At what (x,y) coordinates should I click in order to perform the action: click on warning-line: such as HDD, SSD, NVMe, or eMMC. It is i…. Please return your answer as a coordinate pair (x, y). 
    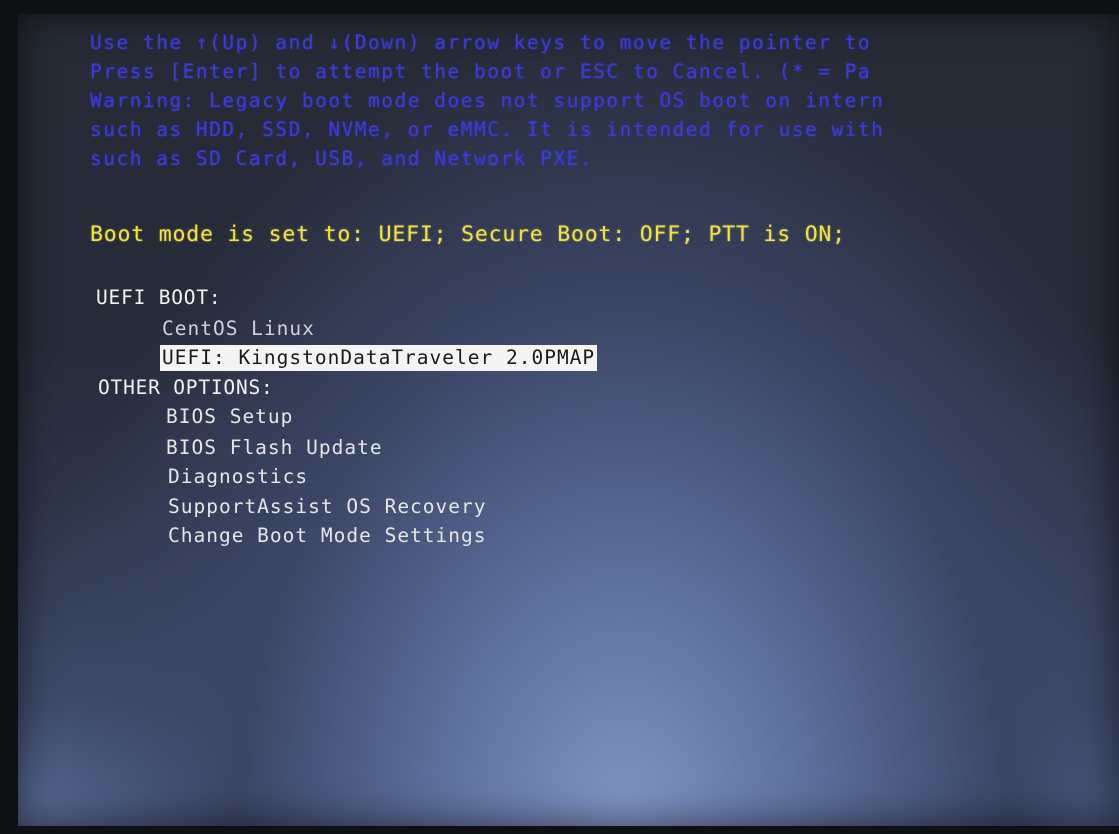
    Looking at the image, I should click on (487, 129).